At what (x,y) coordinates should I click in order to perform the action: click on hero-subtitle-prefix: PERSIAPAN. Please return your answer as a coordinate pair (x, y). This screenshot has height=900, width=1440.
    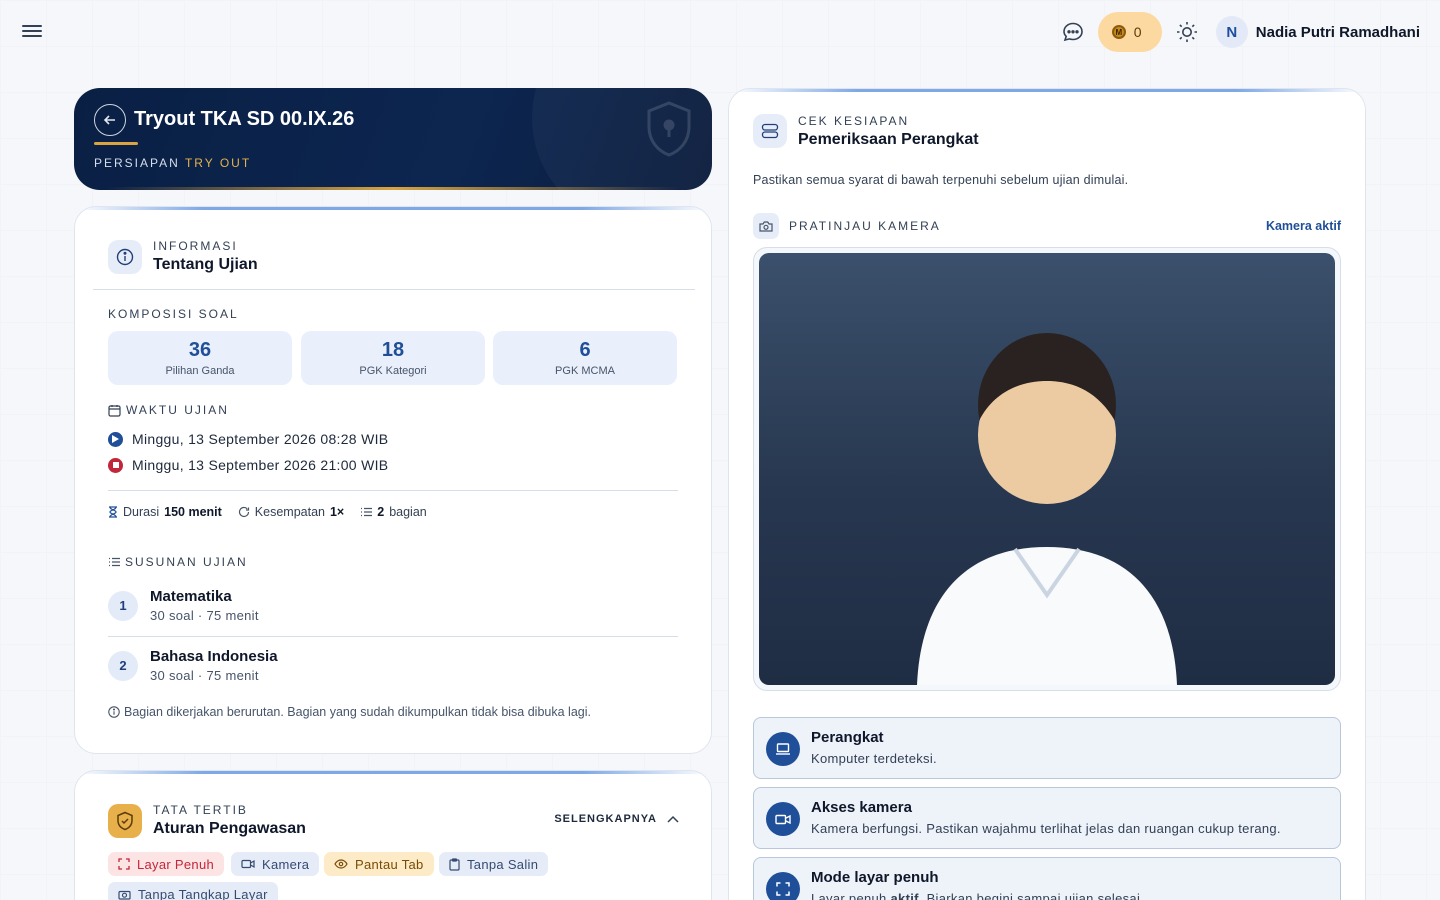
    Looking at the image, I should click on (137, 163).